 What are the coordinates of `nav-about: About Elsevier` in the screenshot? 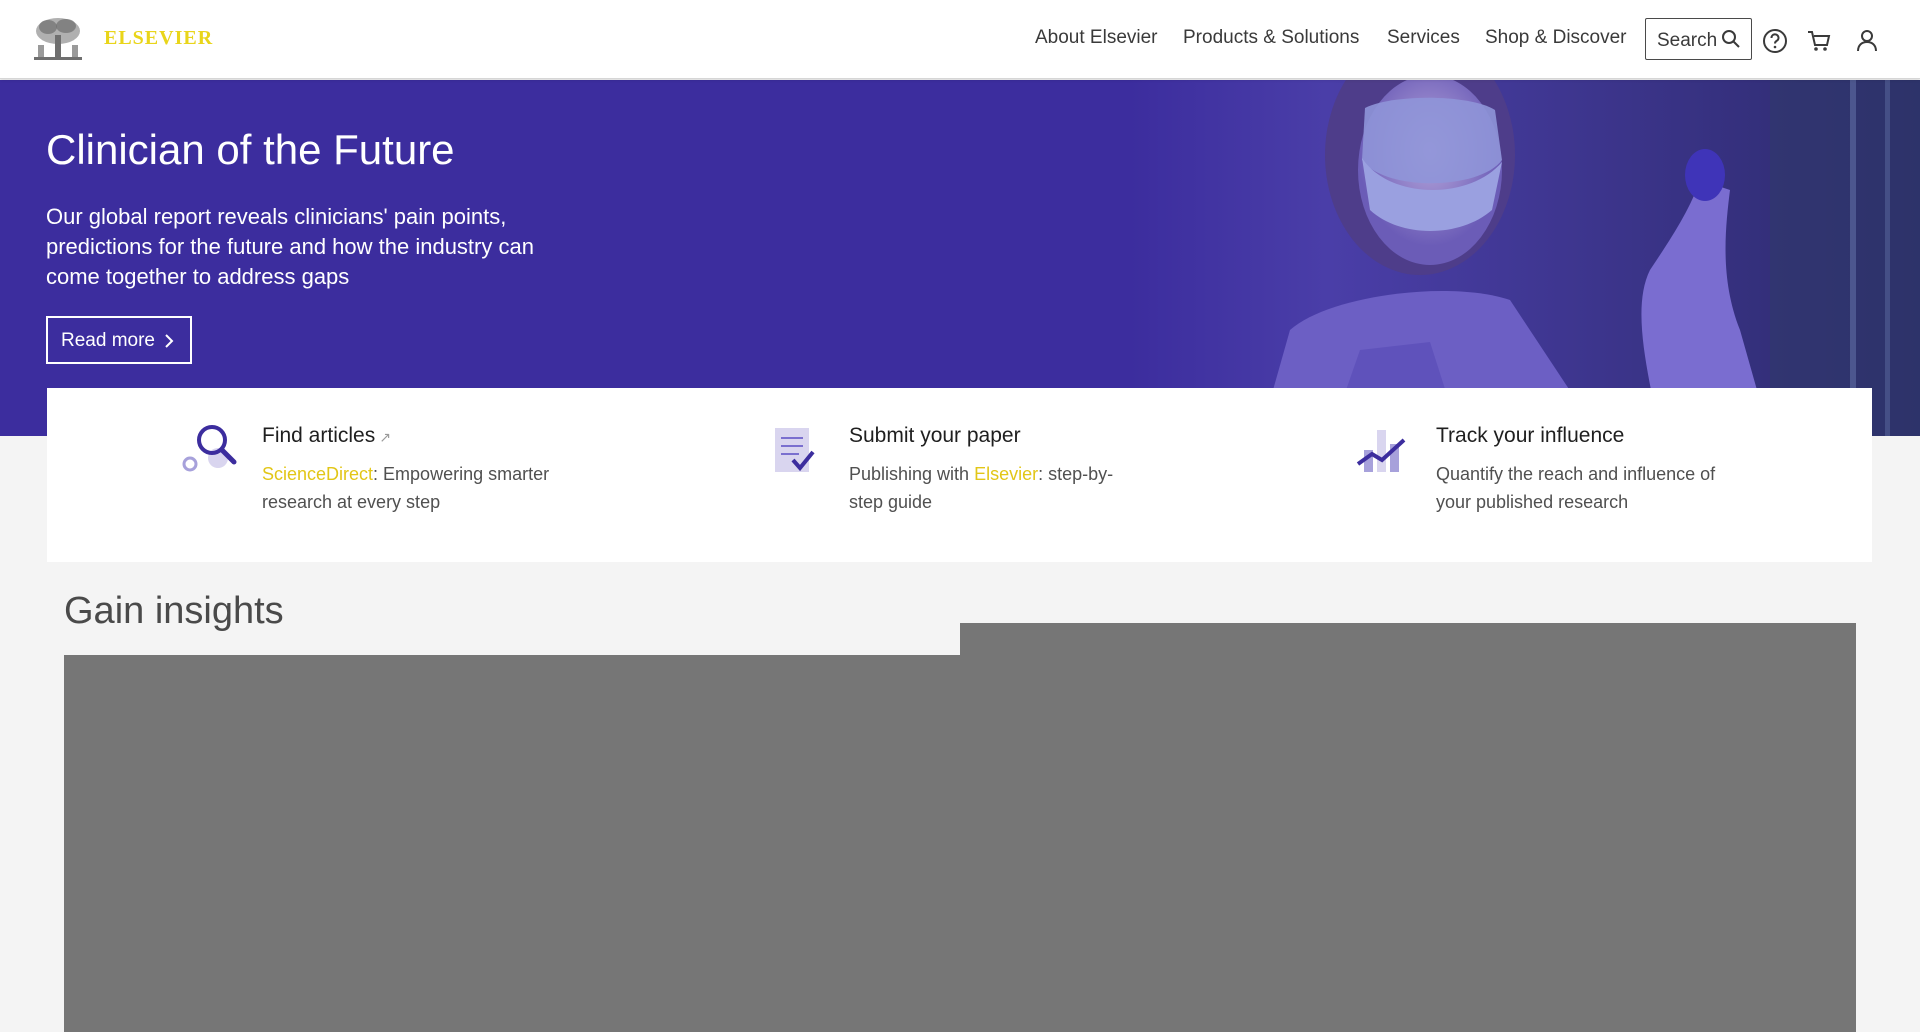 It's located at (1096, 38).